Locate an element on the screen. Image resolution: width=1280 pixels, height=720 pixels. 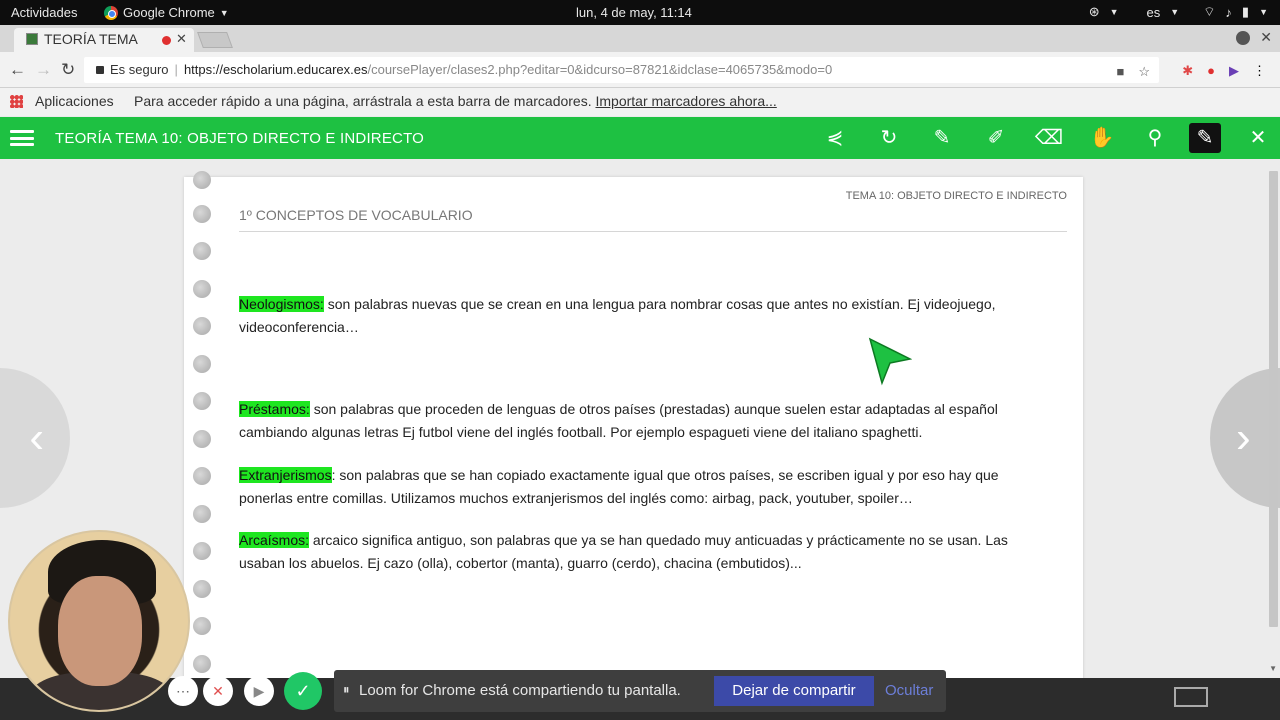
webcam-bubble is located at coordinates (99, 621).